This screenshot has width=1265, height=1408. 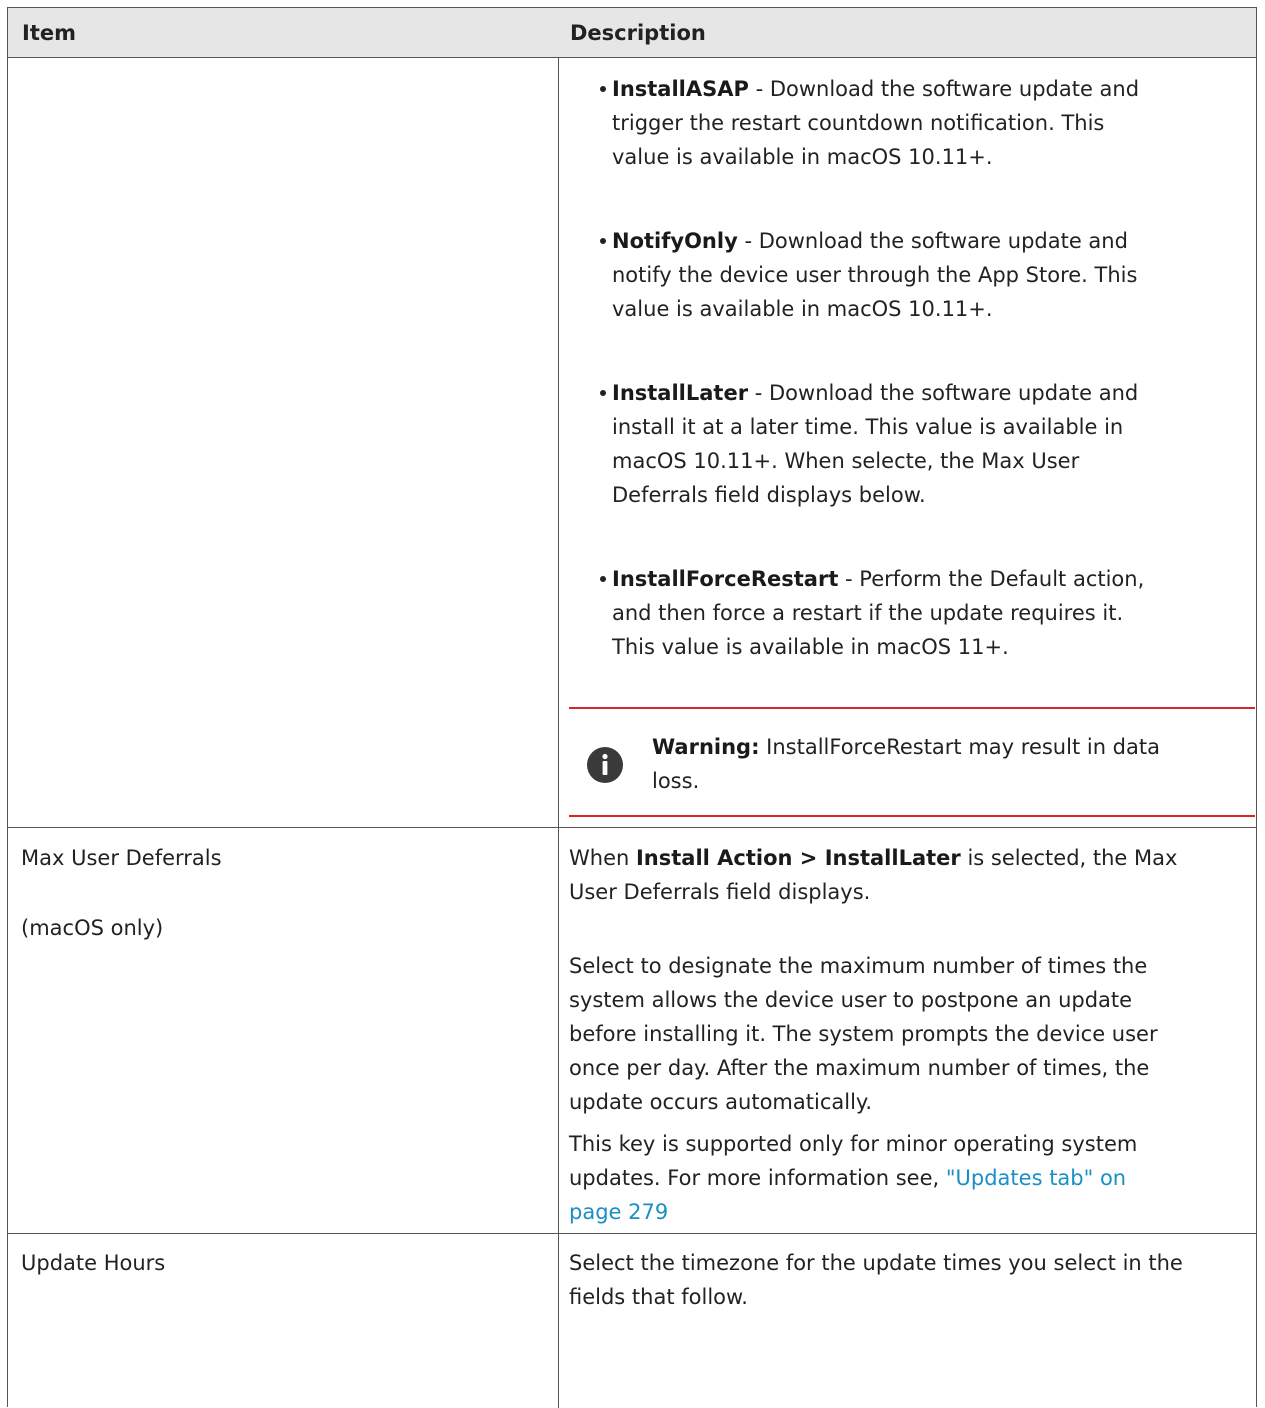 What do you see at coordinates (638, 33) in the screenshot?
I see `header-description: Description` at bounding box center [638, 33].